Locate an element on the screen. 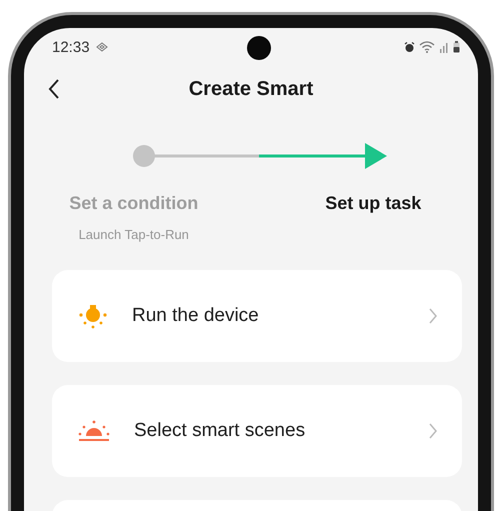 The image size is (496, 511). action-card: Run the device is located at coordinates (257, 316).